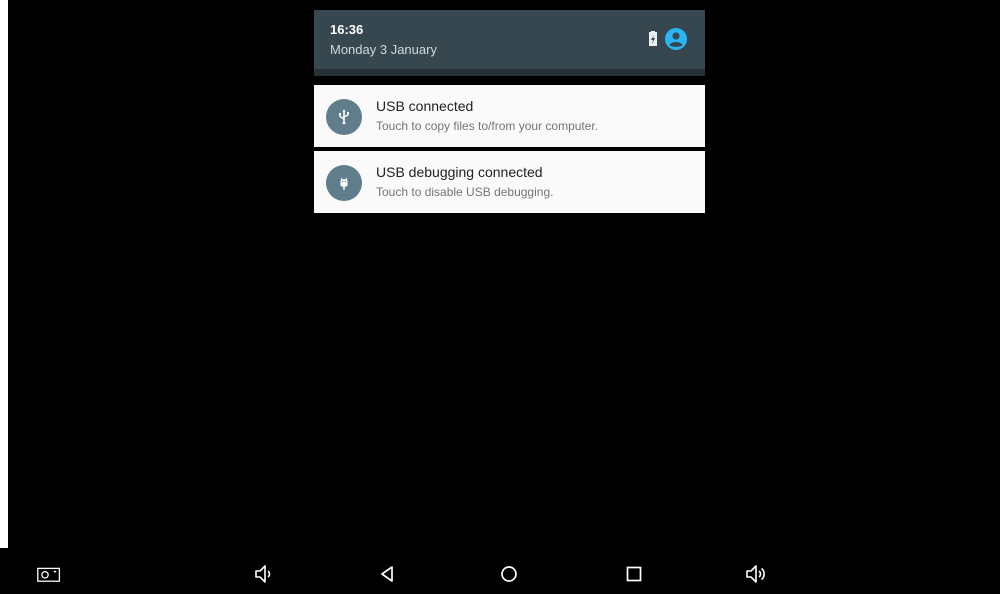  Describe the element at coordinates (4, 297) in the screenshot. I see `screen-edge` at that location.